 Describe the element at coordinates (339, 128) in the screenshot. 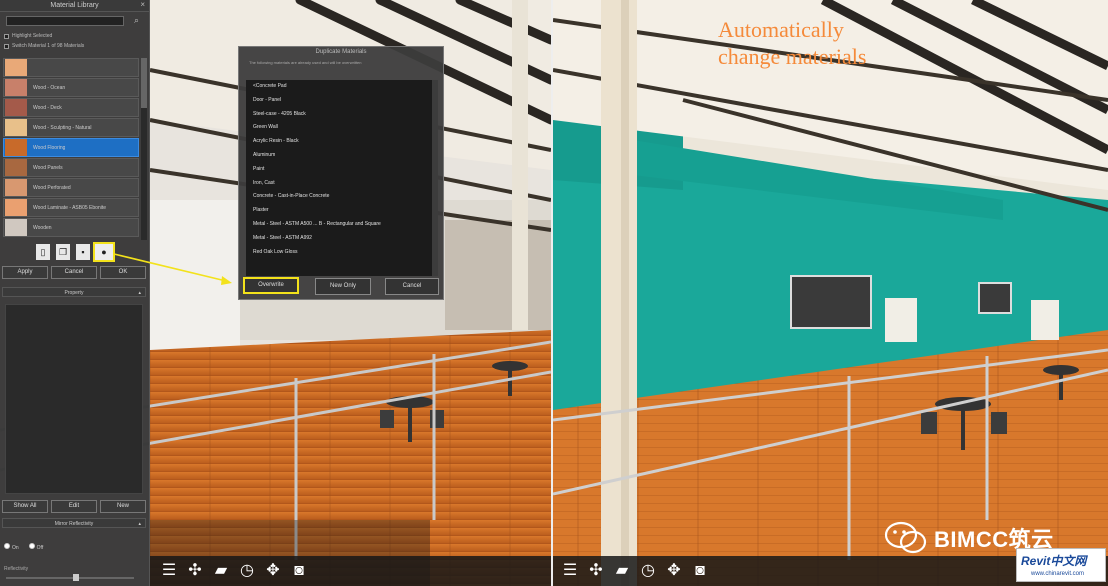

I see `duplicate-material-item: Green Wall` at that location.